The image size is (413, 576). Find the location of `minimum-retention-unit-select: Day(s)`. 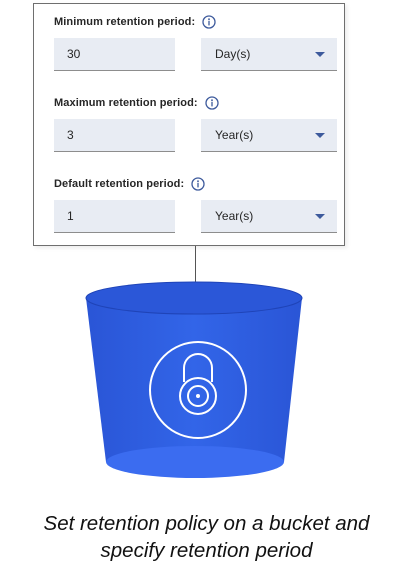

minimum-retention-unit-select: Day(s) is located at coordinates (269, 54).